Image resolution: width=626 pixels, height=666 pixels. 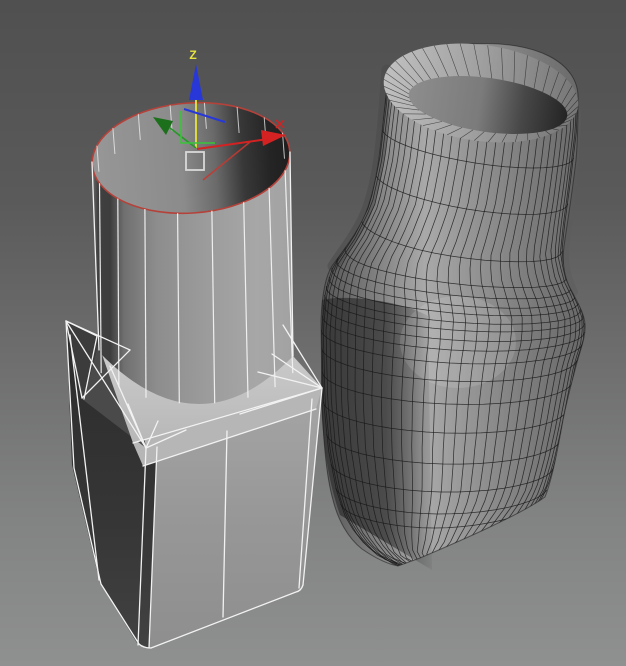 I want to click on gizmo-x-label, so click(x=280, y=124).